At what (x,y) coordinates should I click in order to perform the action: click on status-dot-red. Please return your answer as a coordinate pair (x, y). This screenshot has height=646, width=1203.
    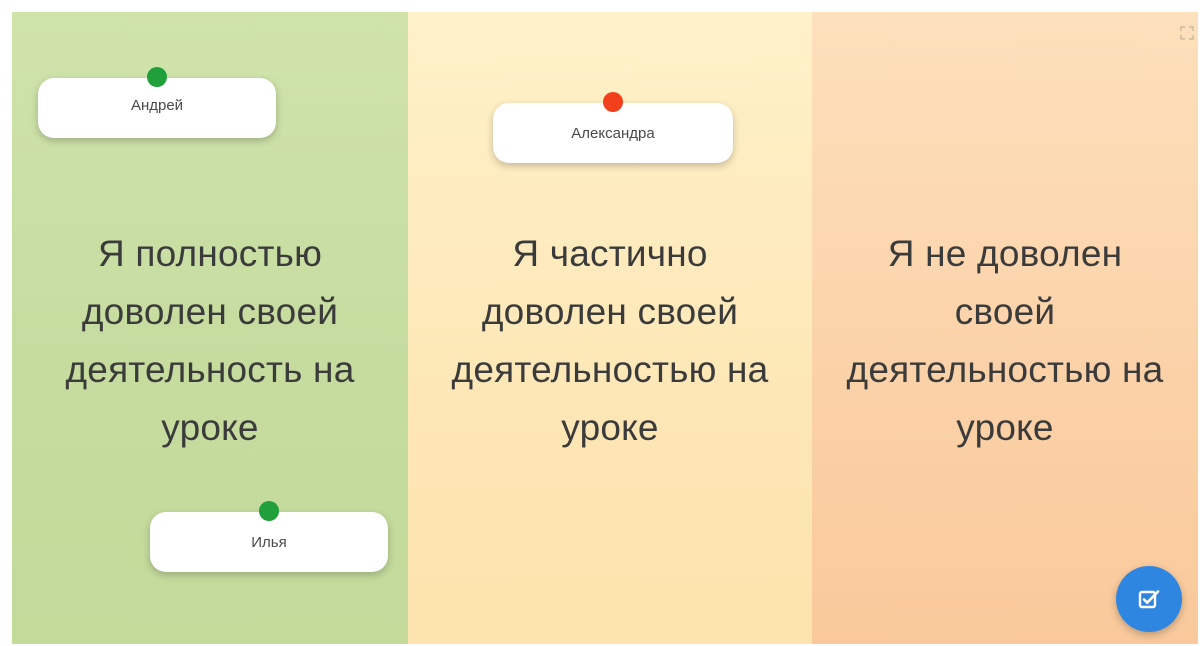
    Looking at the image, I should click on (613, 102).